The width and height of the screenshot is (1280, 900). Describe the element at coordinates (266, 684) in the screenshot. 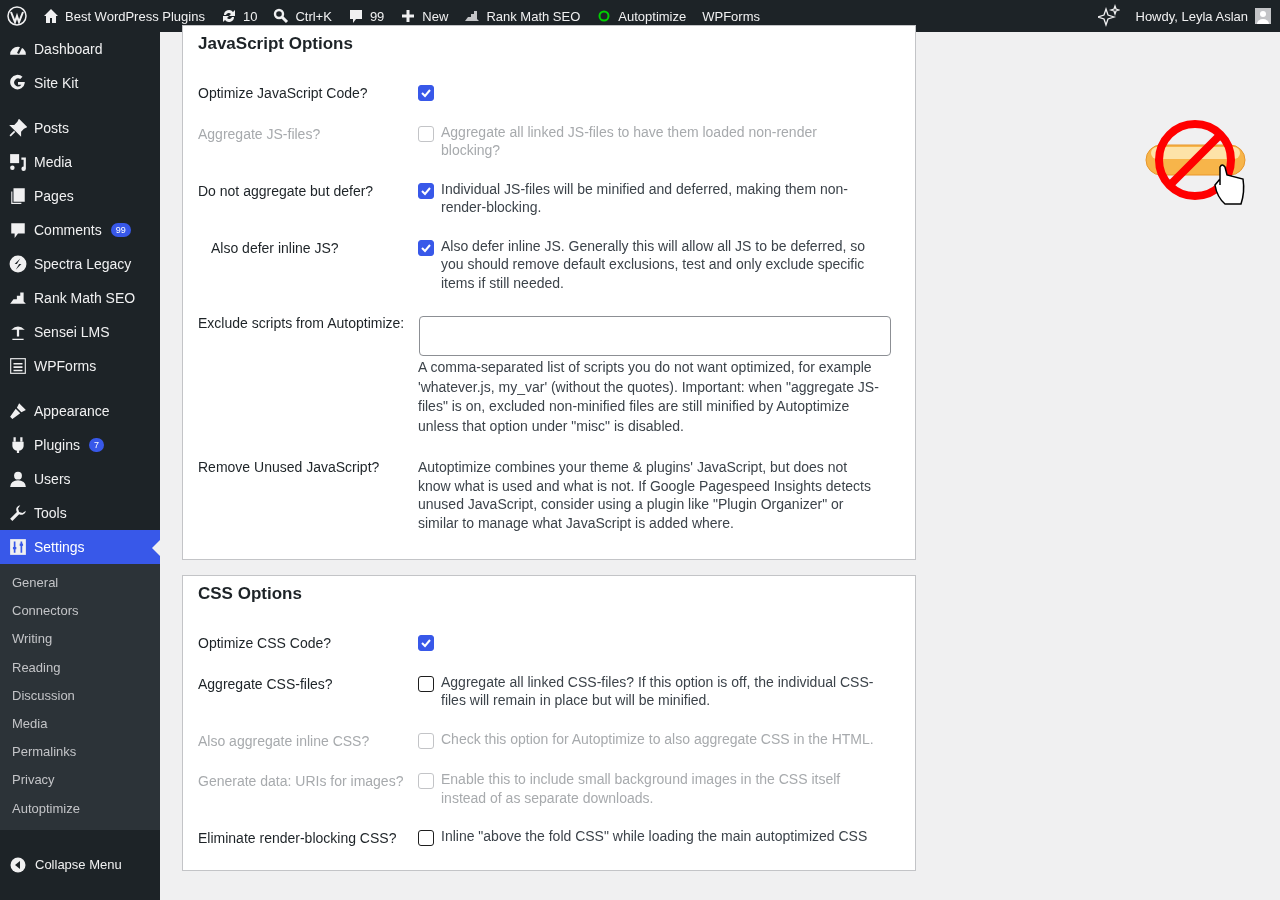

I see `option-label: Aggregate CSS-files?` at that location.